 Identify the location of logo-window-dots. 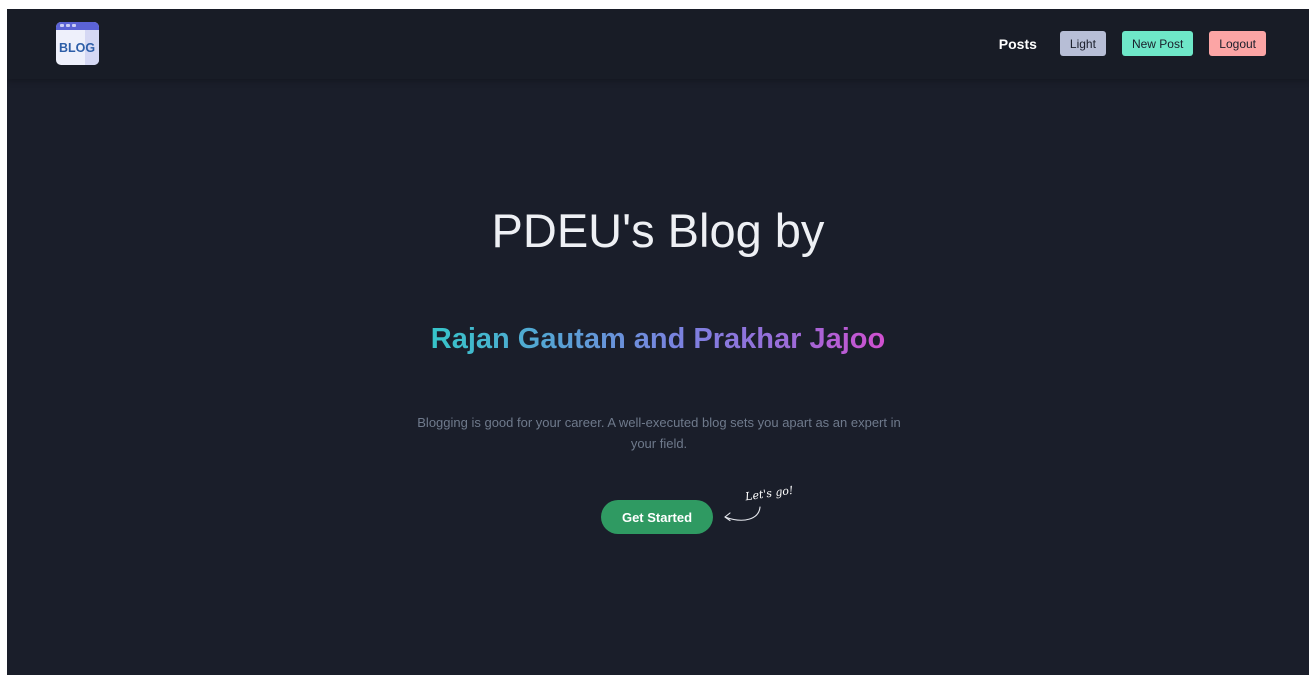
(68, 25).